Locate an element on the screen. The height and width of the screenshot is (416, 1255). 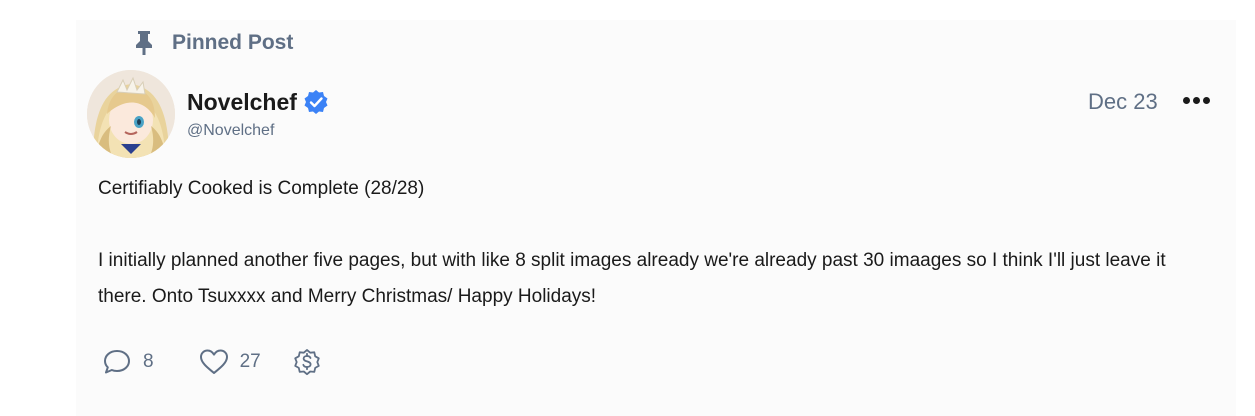
more-options-icon is located at coordinates (1196, 100).